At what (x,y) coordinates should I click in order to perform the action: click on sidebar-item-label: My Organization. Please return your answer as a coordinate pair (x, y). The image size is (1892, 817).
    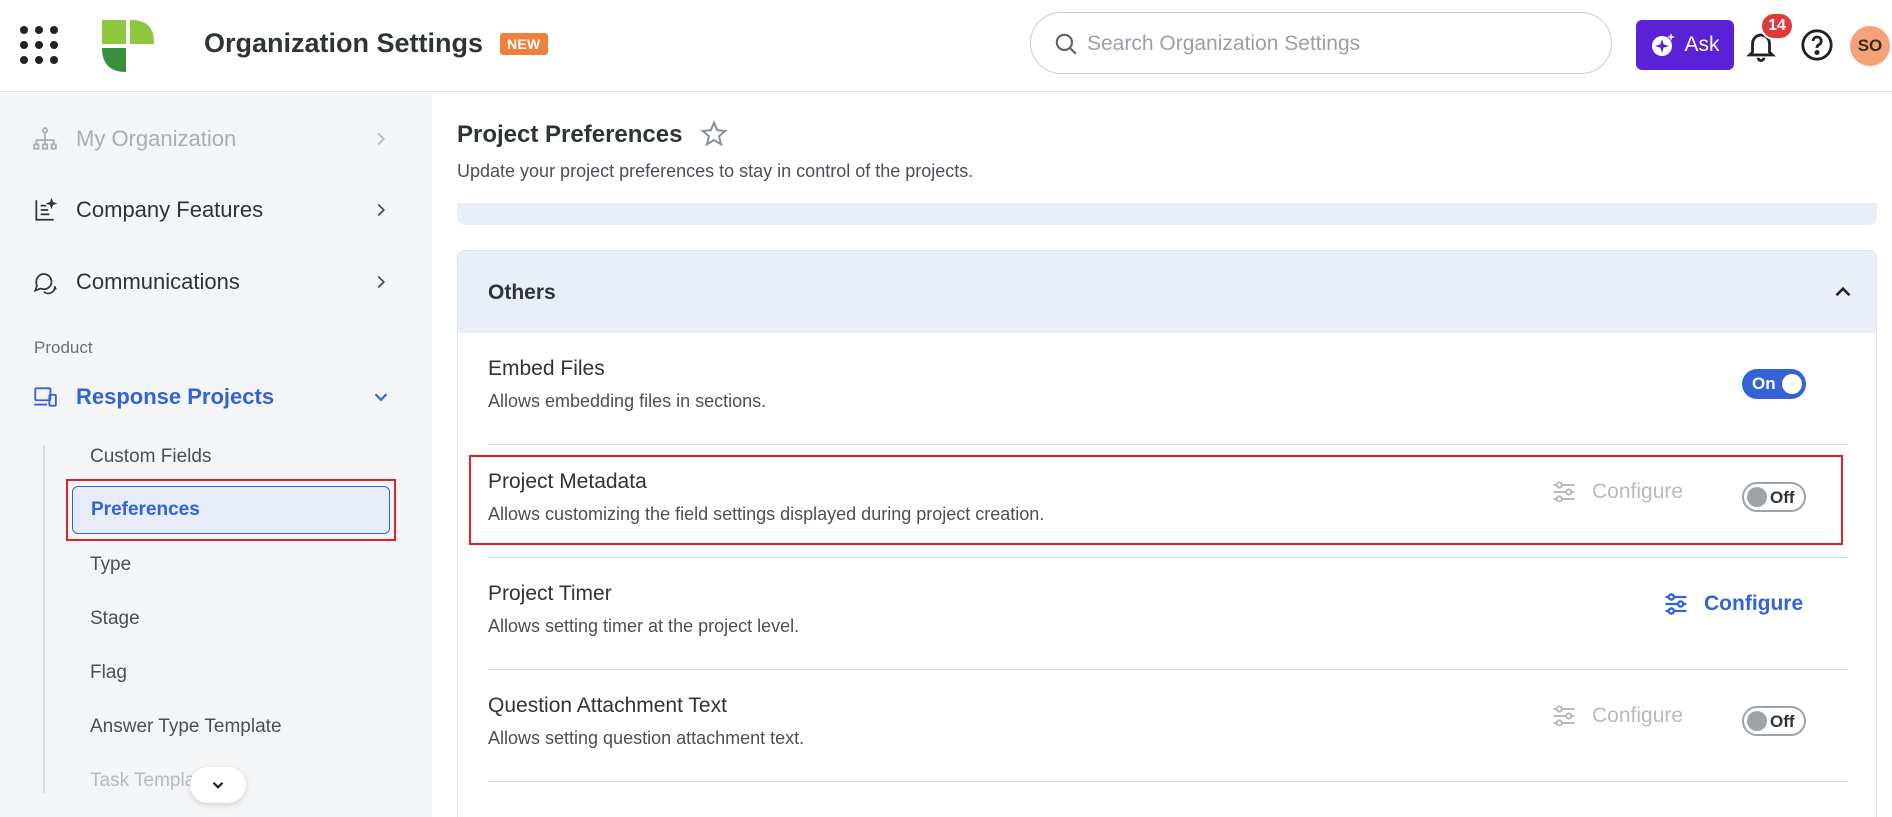
    Looking at the image, I should click on (156, 138).